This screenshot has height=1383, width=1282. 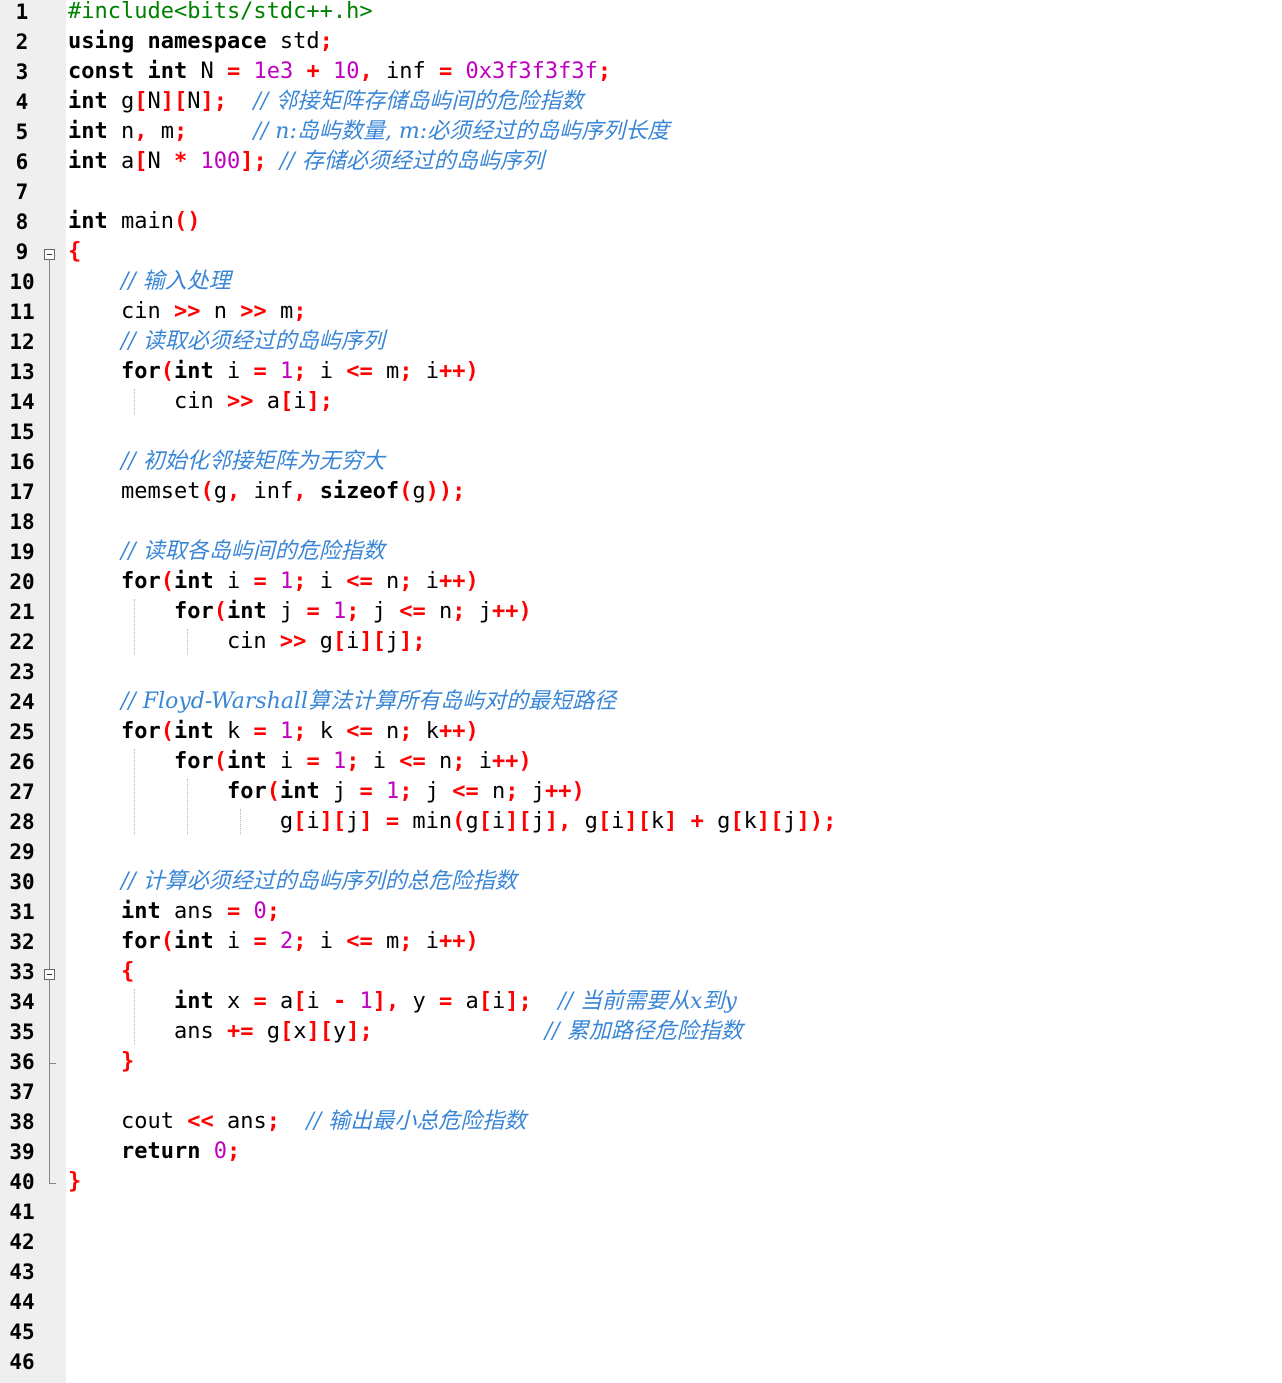 I want to click on code-token: a, so click(x=121, y=161).